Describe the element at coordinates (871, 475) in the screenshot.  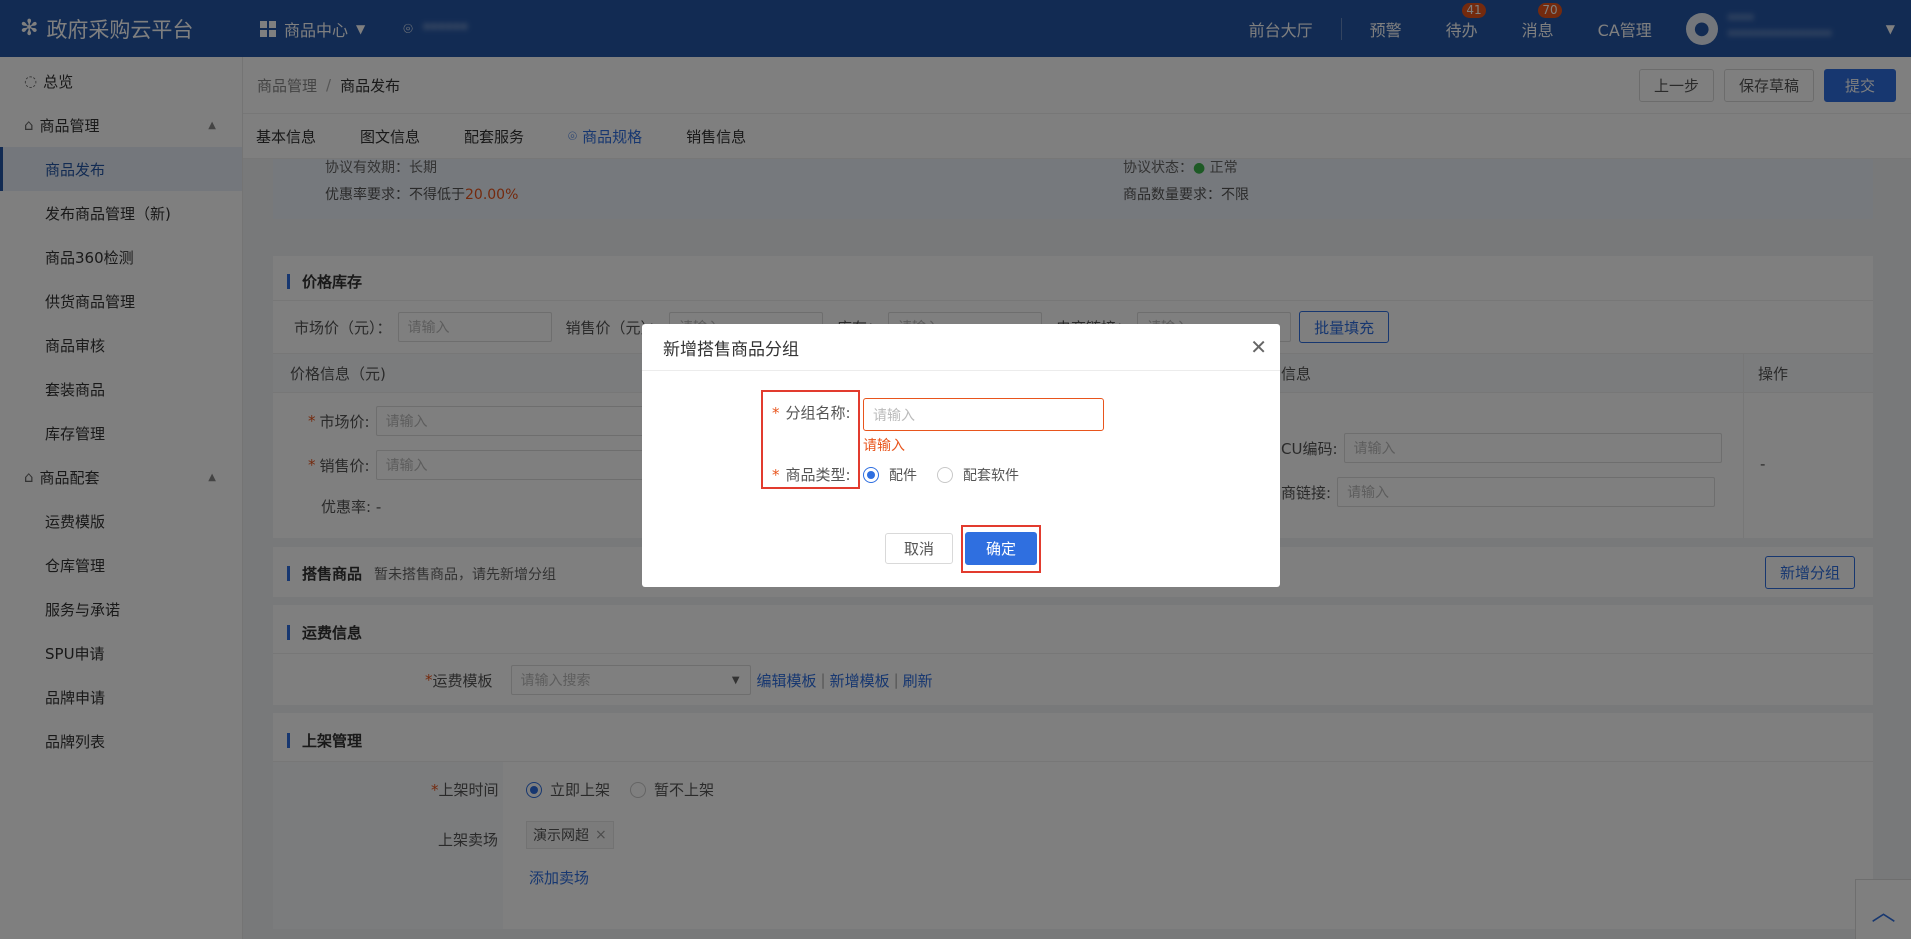
I see `radio-accessory` at that location.